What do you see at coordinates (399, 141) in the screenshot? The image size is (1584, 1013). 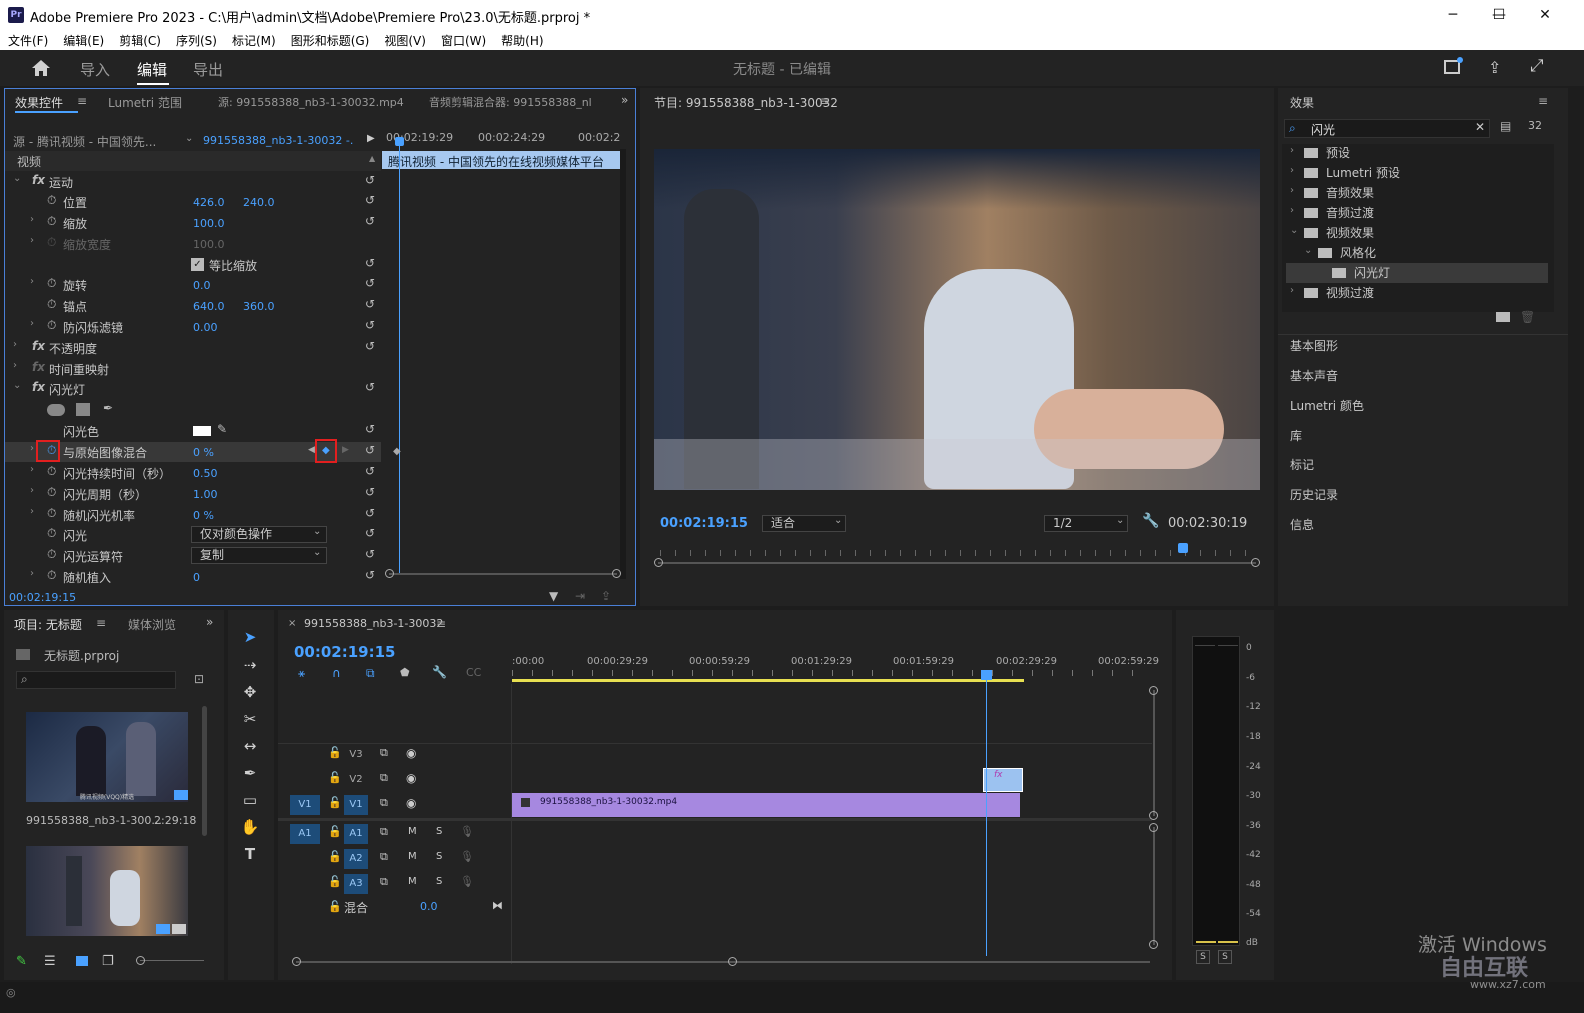 I see `ec-playhead-handle` at bounding box center [399, 141].